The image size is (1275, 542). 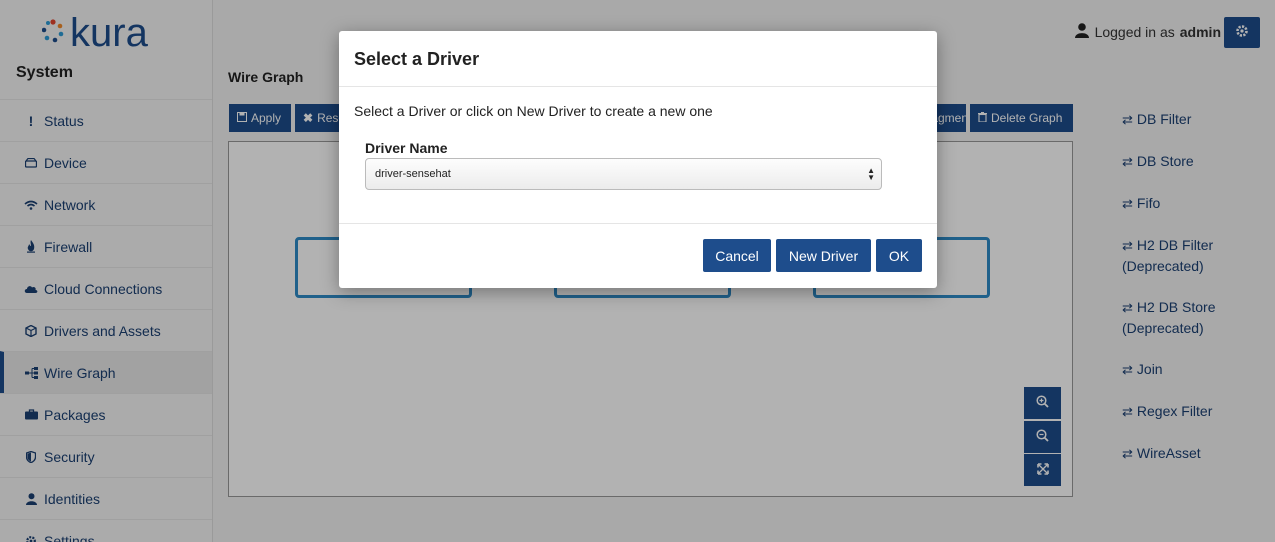 What do you see at coordinates (623, 174) in the screenshot?
I see `driver-name-select: driver-sensehat ▲ ▼` at bounding box center [623, 174].